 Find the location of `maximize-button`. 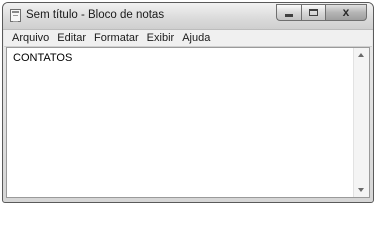

maximize-button is located at coordinates (313, 12).